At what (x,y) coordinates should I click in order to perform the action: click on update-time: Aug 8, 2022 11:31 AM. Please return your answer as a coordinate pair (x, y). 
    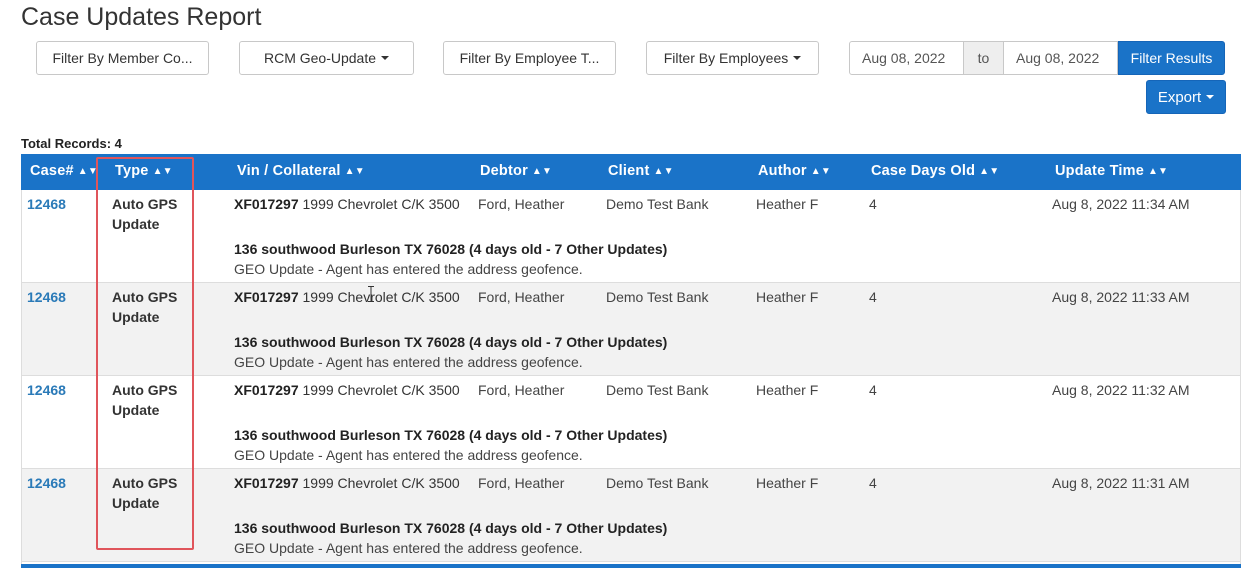
    Looking at the image, I should click on (1121, 483).